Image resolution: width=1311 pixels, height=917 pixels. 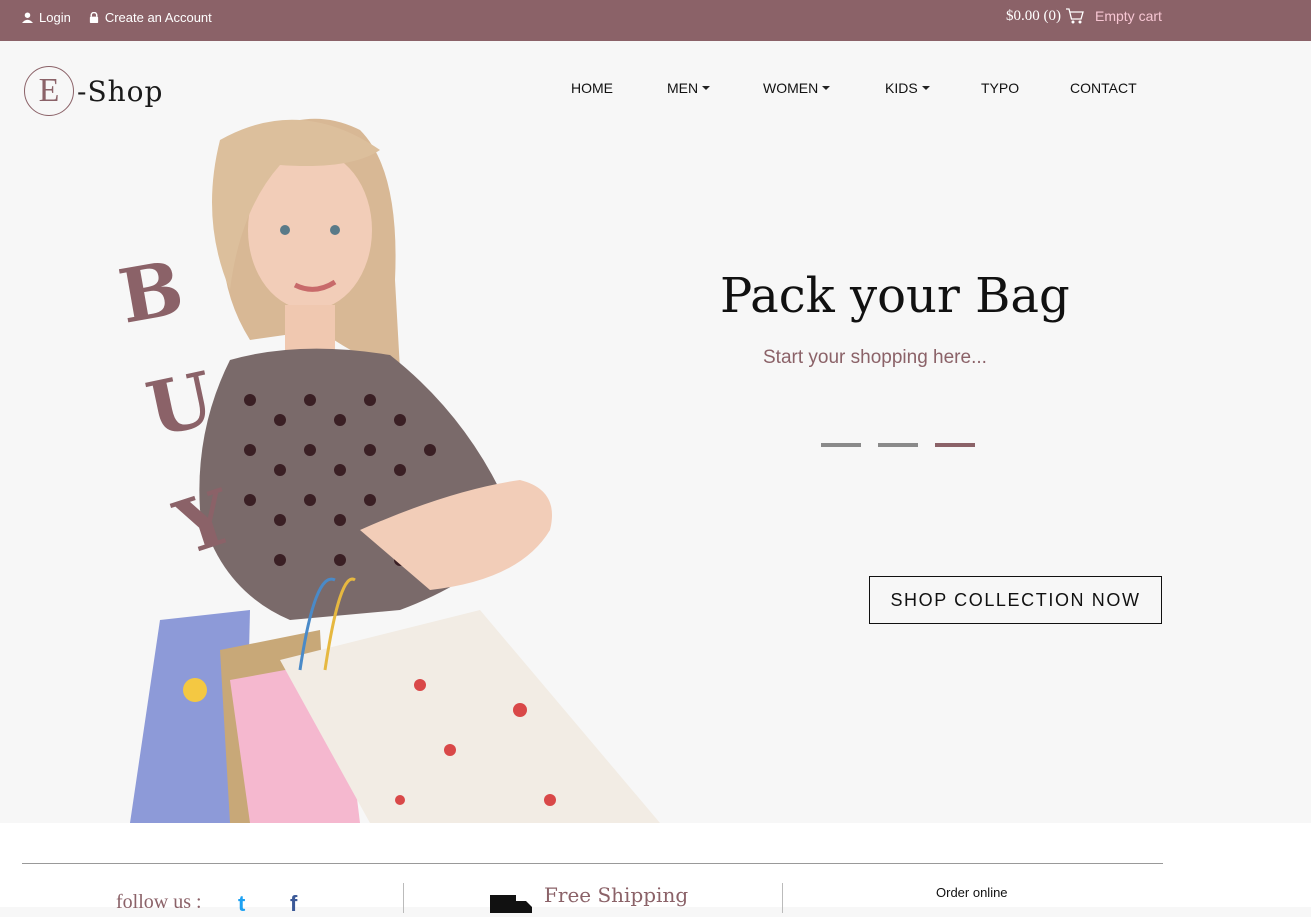 I want to click on hero-headline: Pack your Bag, so click(x=895, y=296).